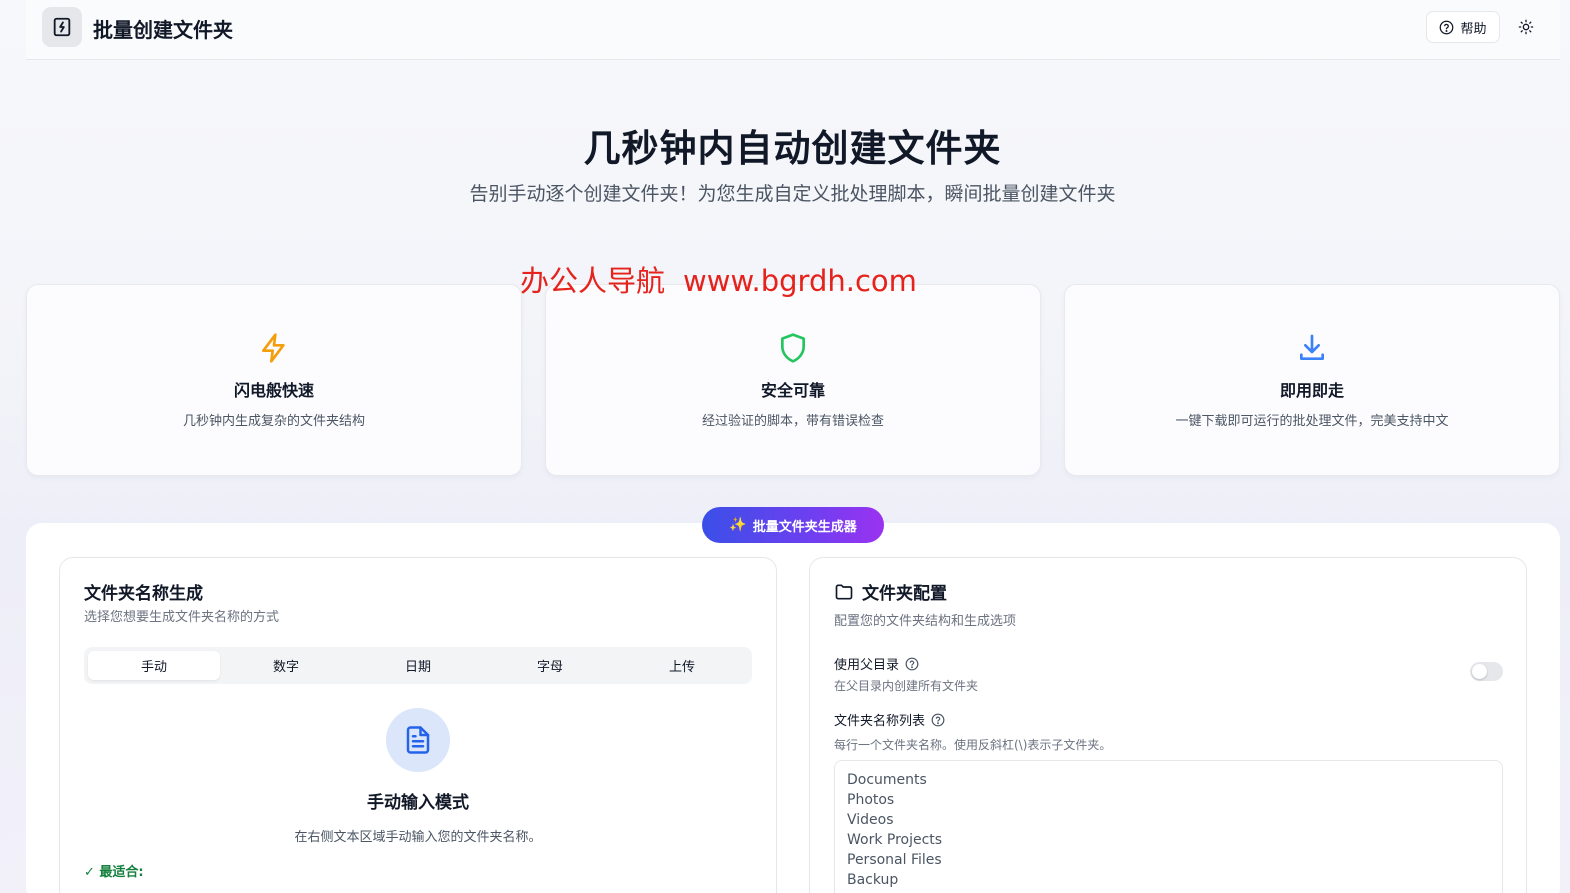 The height and width of the screenshot is (893, 1570). Describe the element at coordinates (1312, 347) in the screenshot. I see `download-icon` at that location.